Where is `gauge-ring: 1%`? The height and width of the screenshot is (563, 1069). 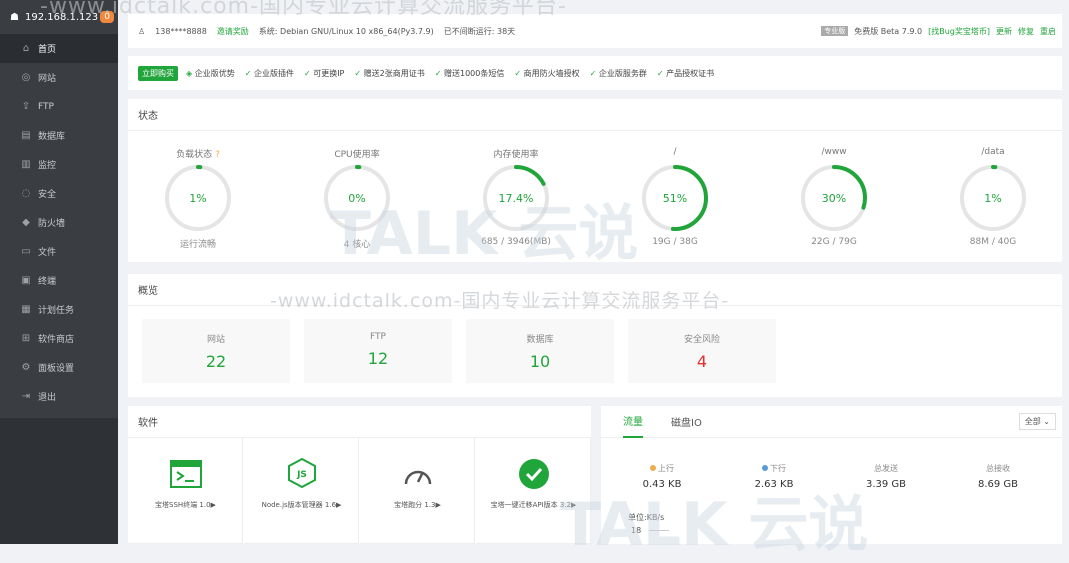
gauge-ring: 1% is located at coordinates (198, 198).